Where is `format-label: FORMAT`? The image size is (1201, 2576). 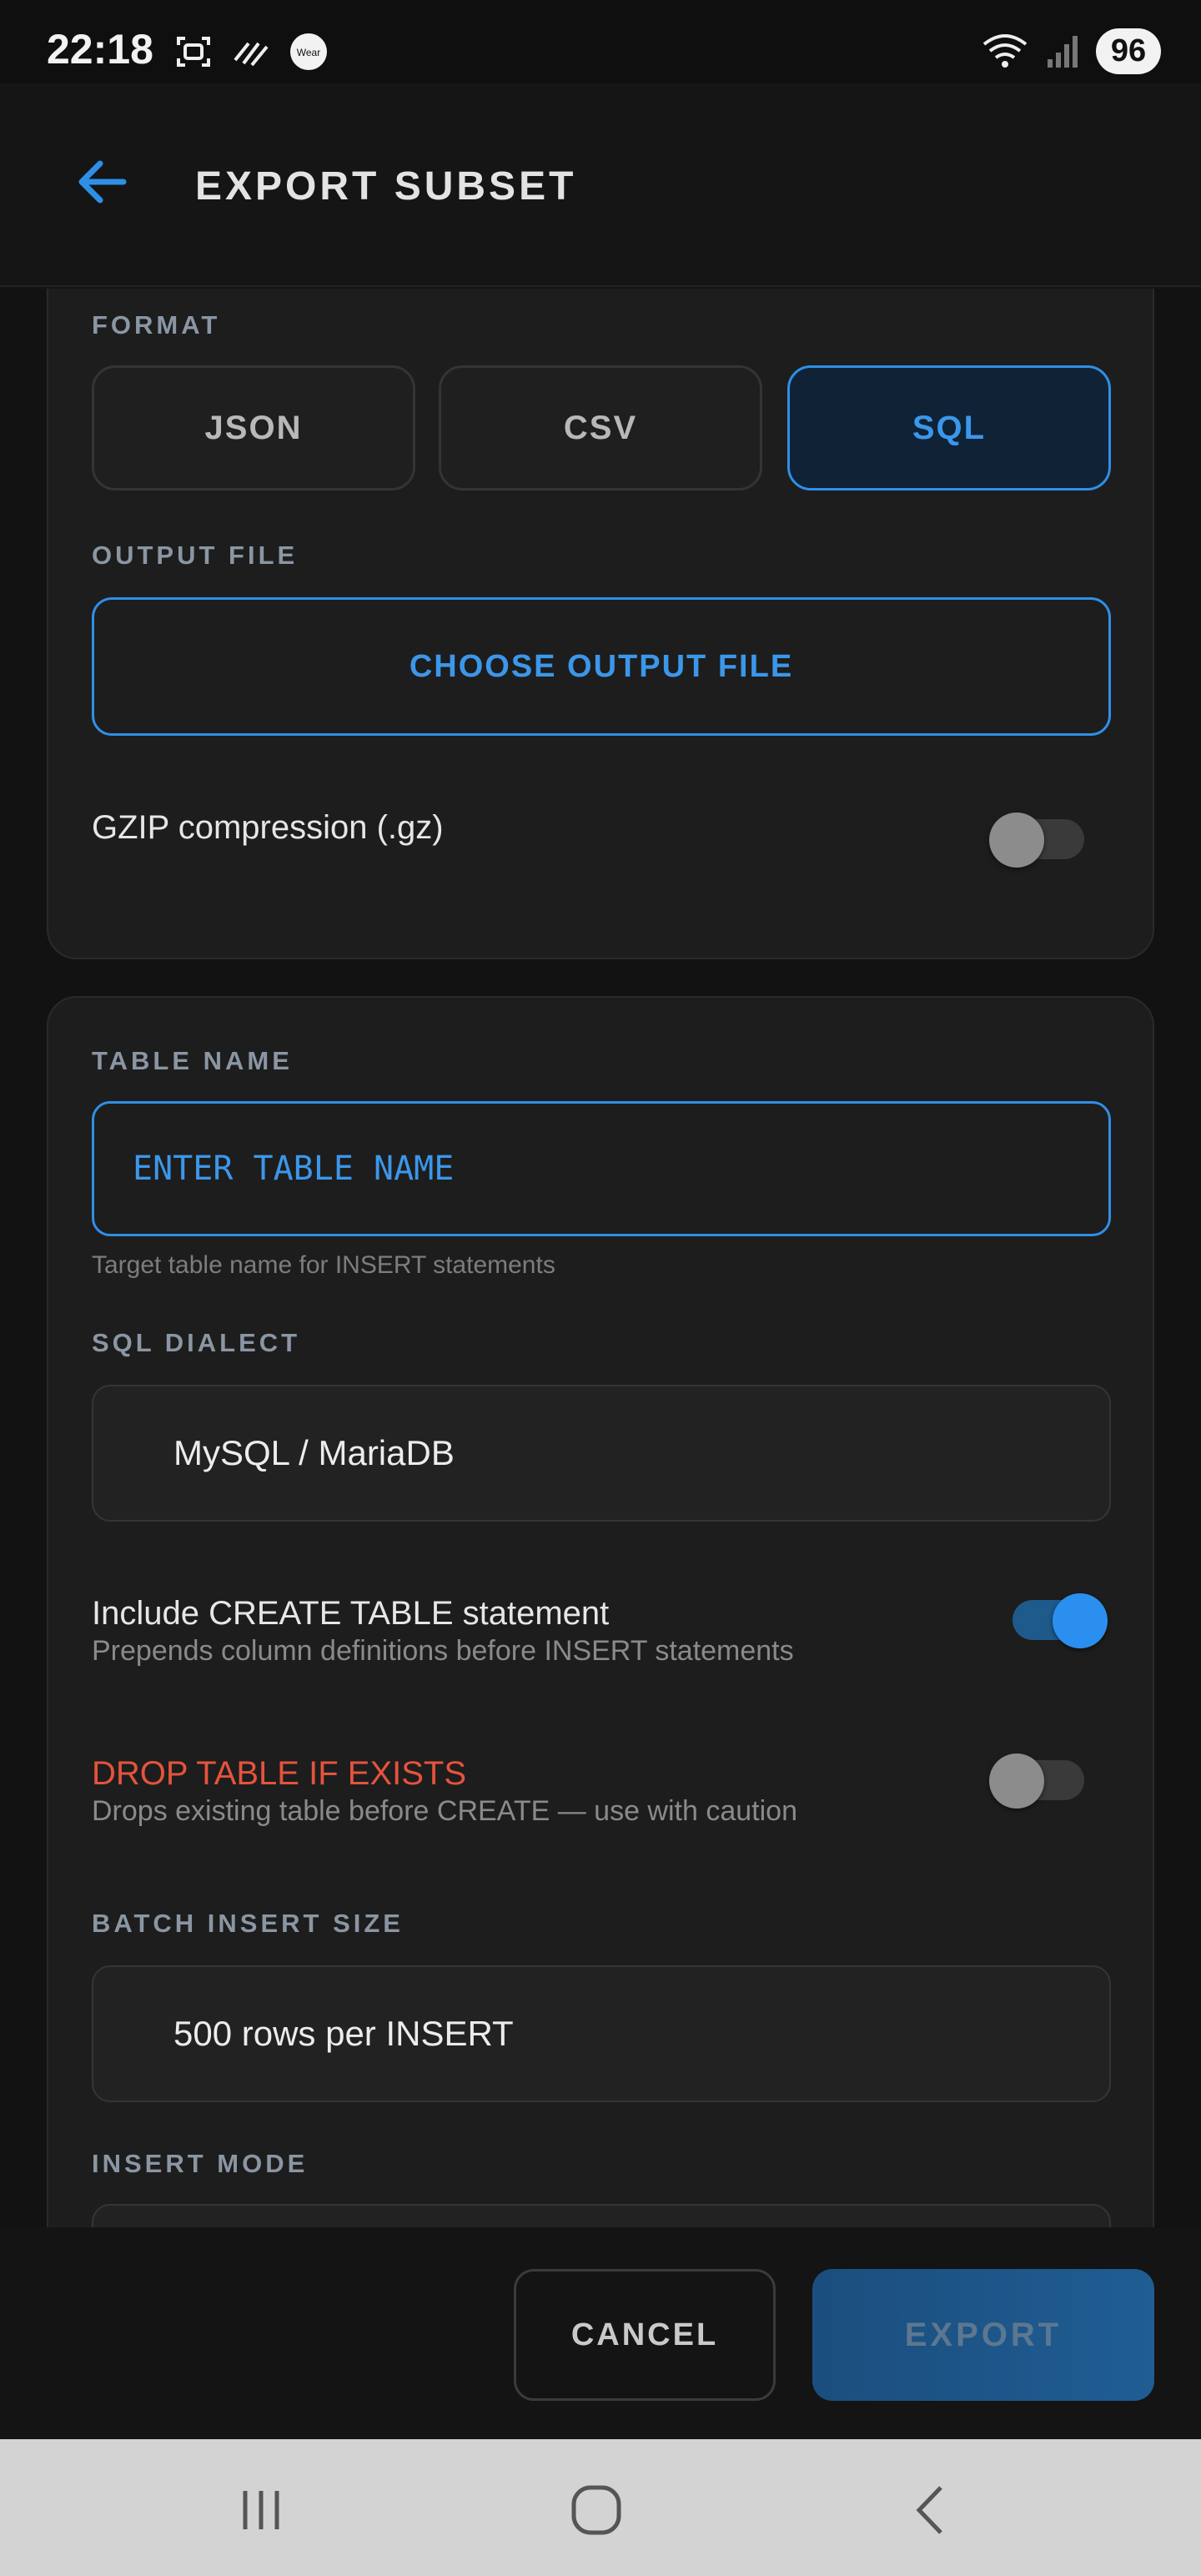
format-label: FORMAT is located at coordinates (156, 325).